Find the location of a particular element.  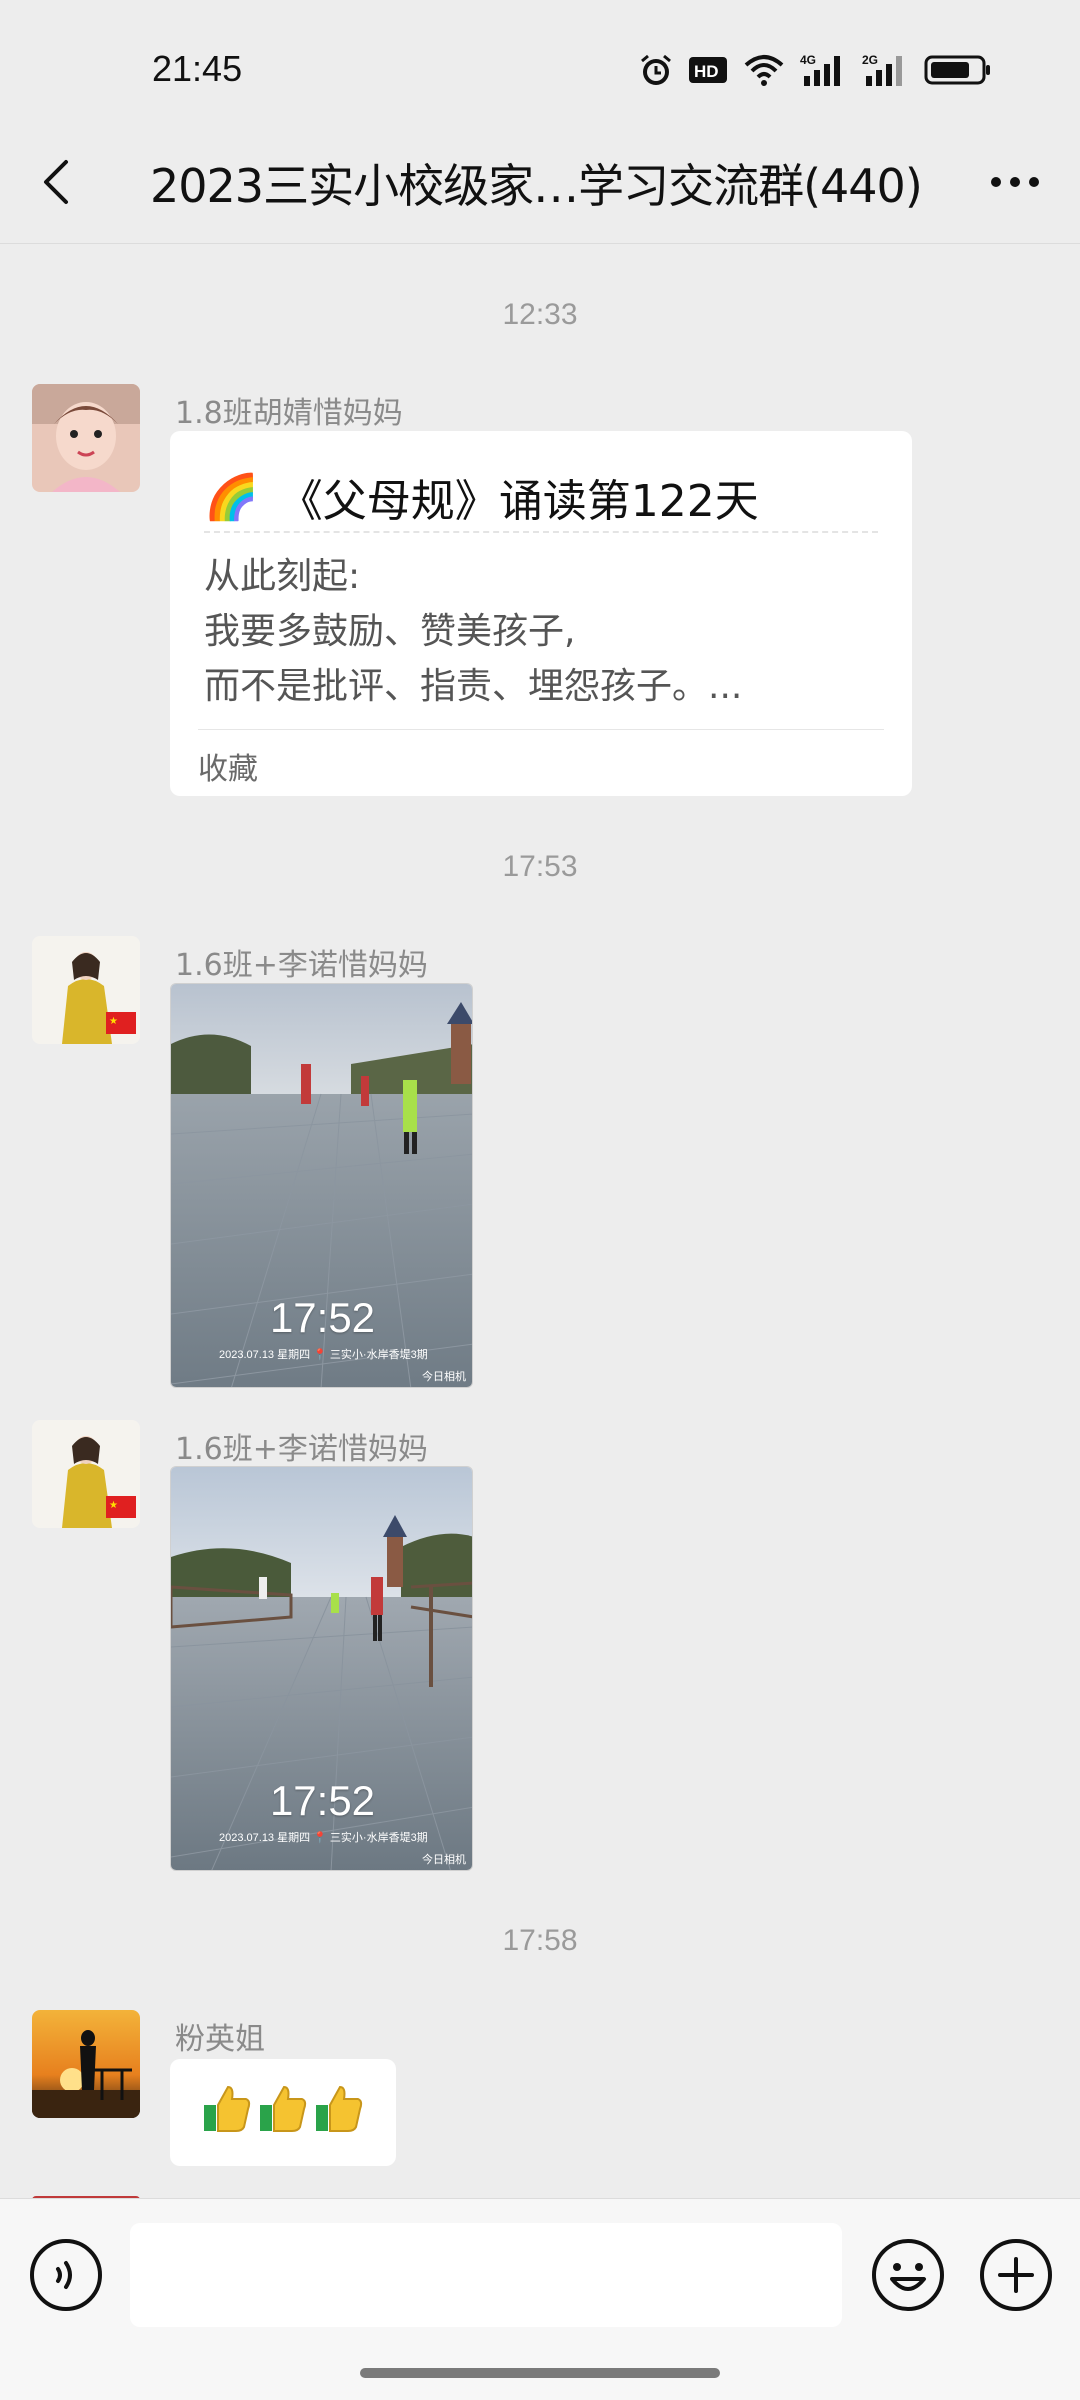

rainbow-icon: 🌈 is located at coordinates (231, 497).